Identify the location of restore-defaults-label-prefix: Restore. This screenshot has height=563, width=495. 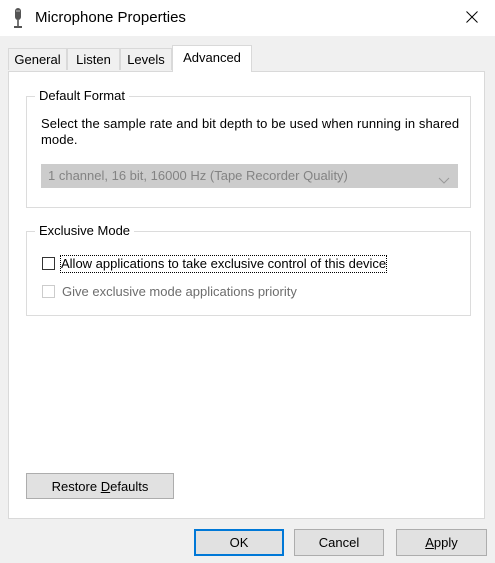
(76, 486).